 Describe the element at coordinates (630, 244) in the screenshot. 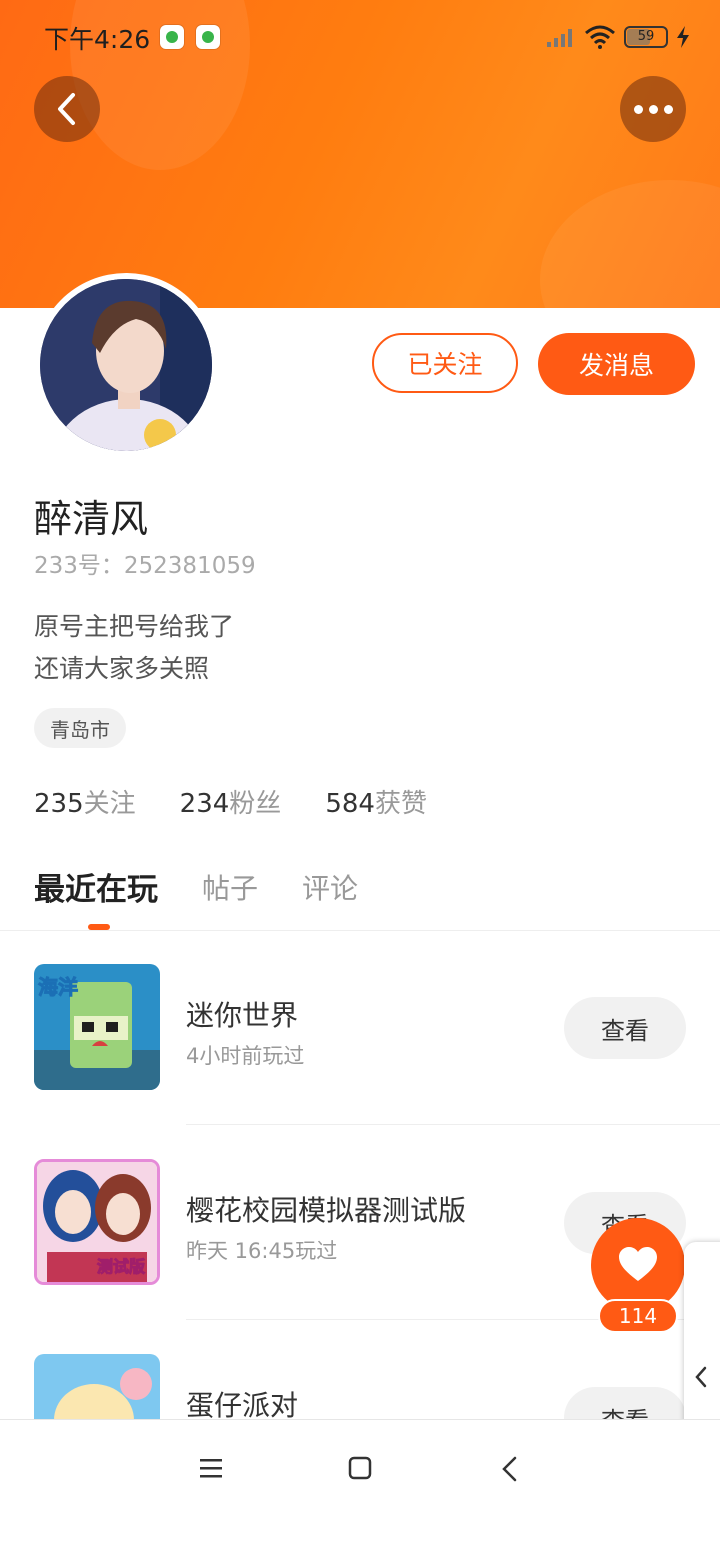

I see `header-decoration` at that location.